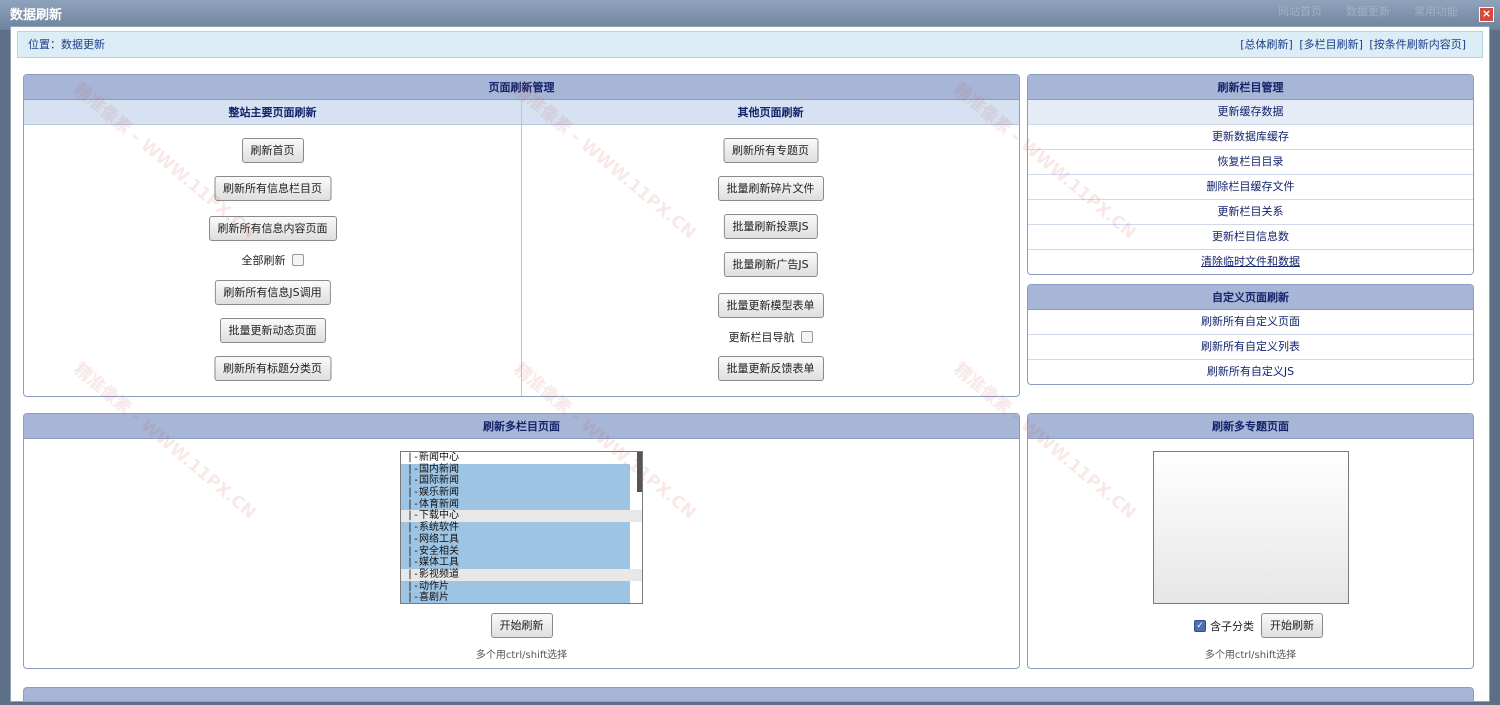 The height and width of the screenshot is (705, 1500). Describe the element at coordinates (83, 44) in the screenshot. I see `breadcrumb-current: 数据更新` at that location.